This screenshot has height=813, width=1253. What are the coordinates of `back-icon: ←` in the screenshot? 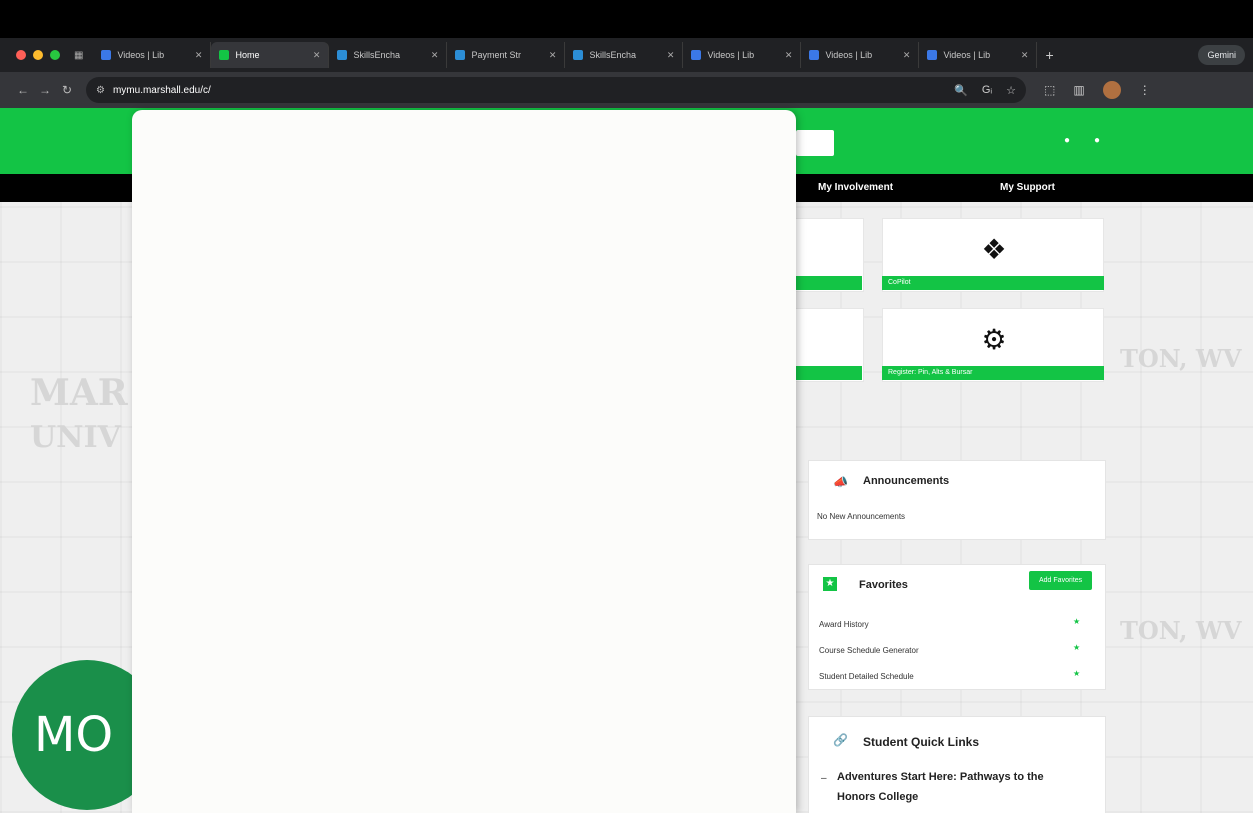 It's located at (23, 90).